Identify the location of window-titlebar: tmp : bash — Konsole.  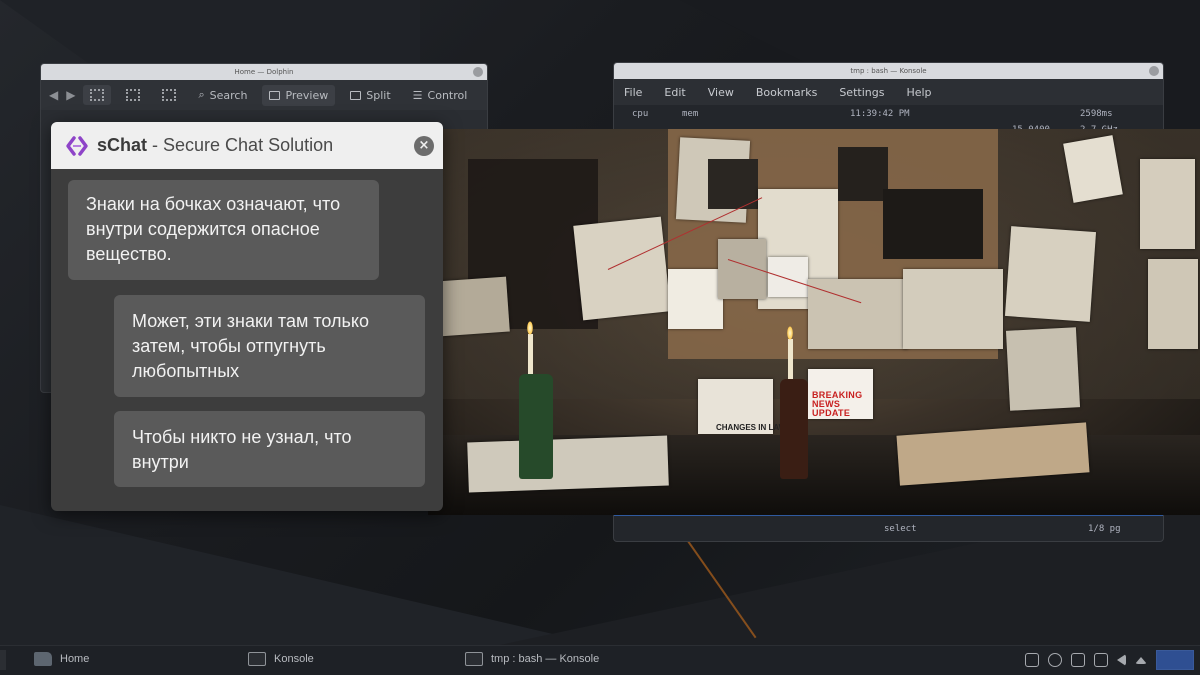
(888, 71).